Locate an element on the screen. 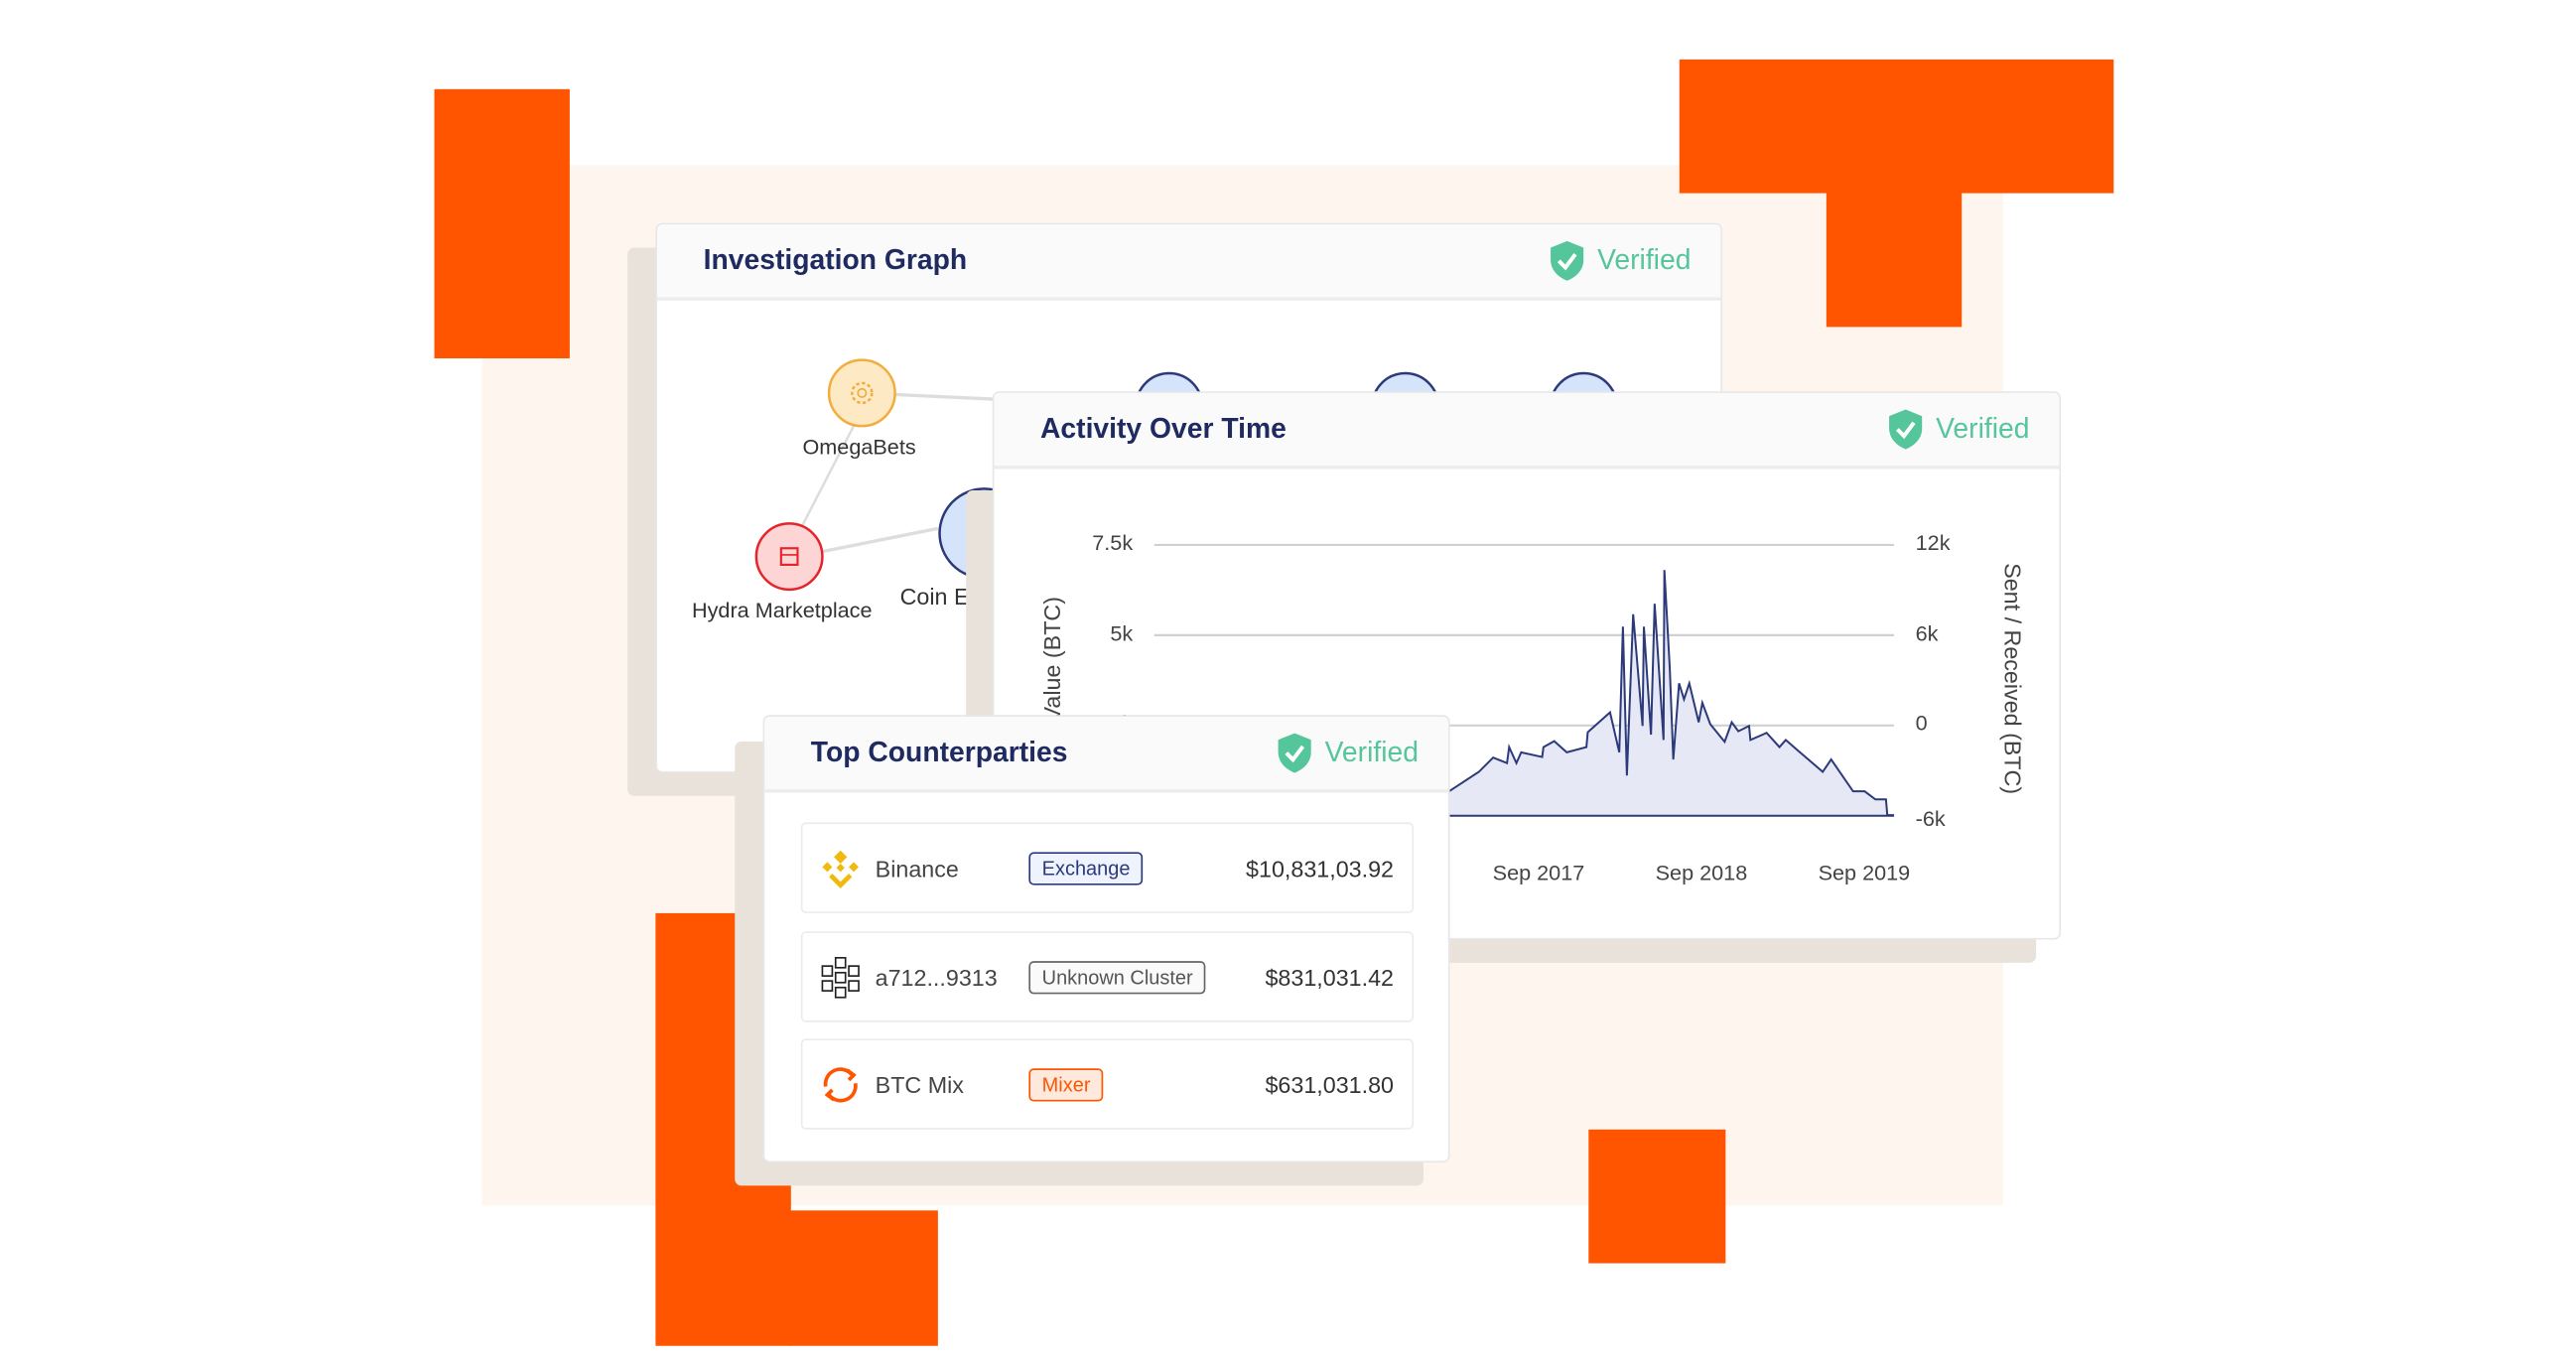  counterparty-name: Binance is located at coordinates (917, 868).